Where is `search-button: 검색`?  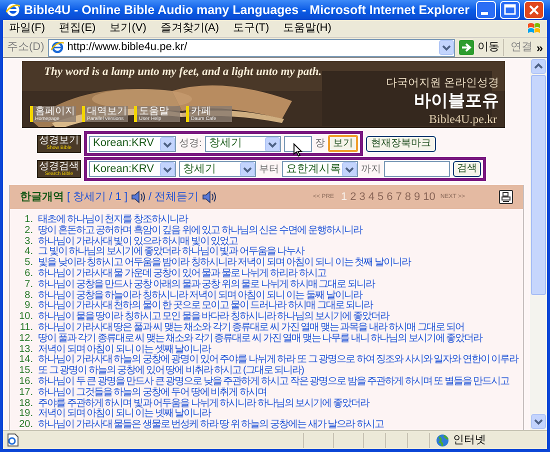
search-button: 검색 is located at coordinates (467, 169).